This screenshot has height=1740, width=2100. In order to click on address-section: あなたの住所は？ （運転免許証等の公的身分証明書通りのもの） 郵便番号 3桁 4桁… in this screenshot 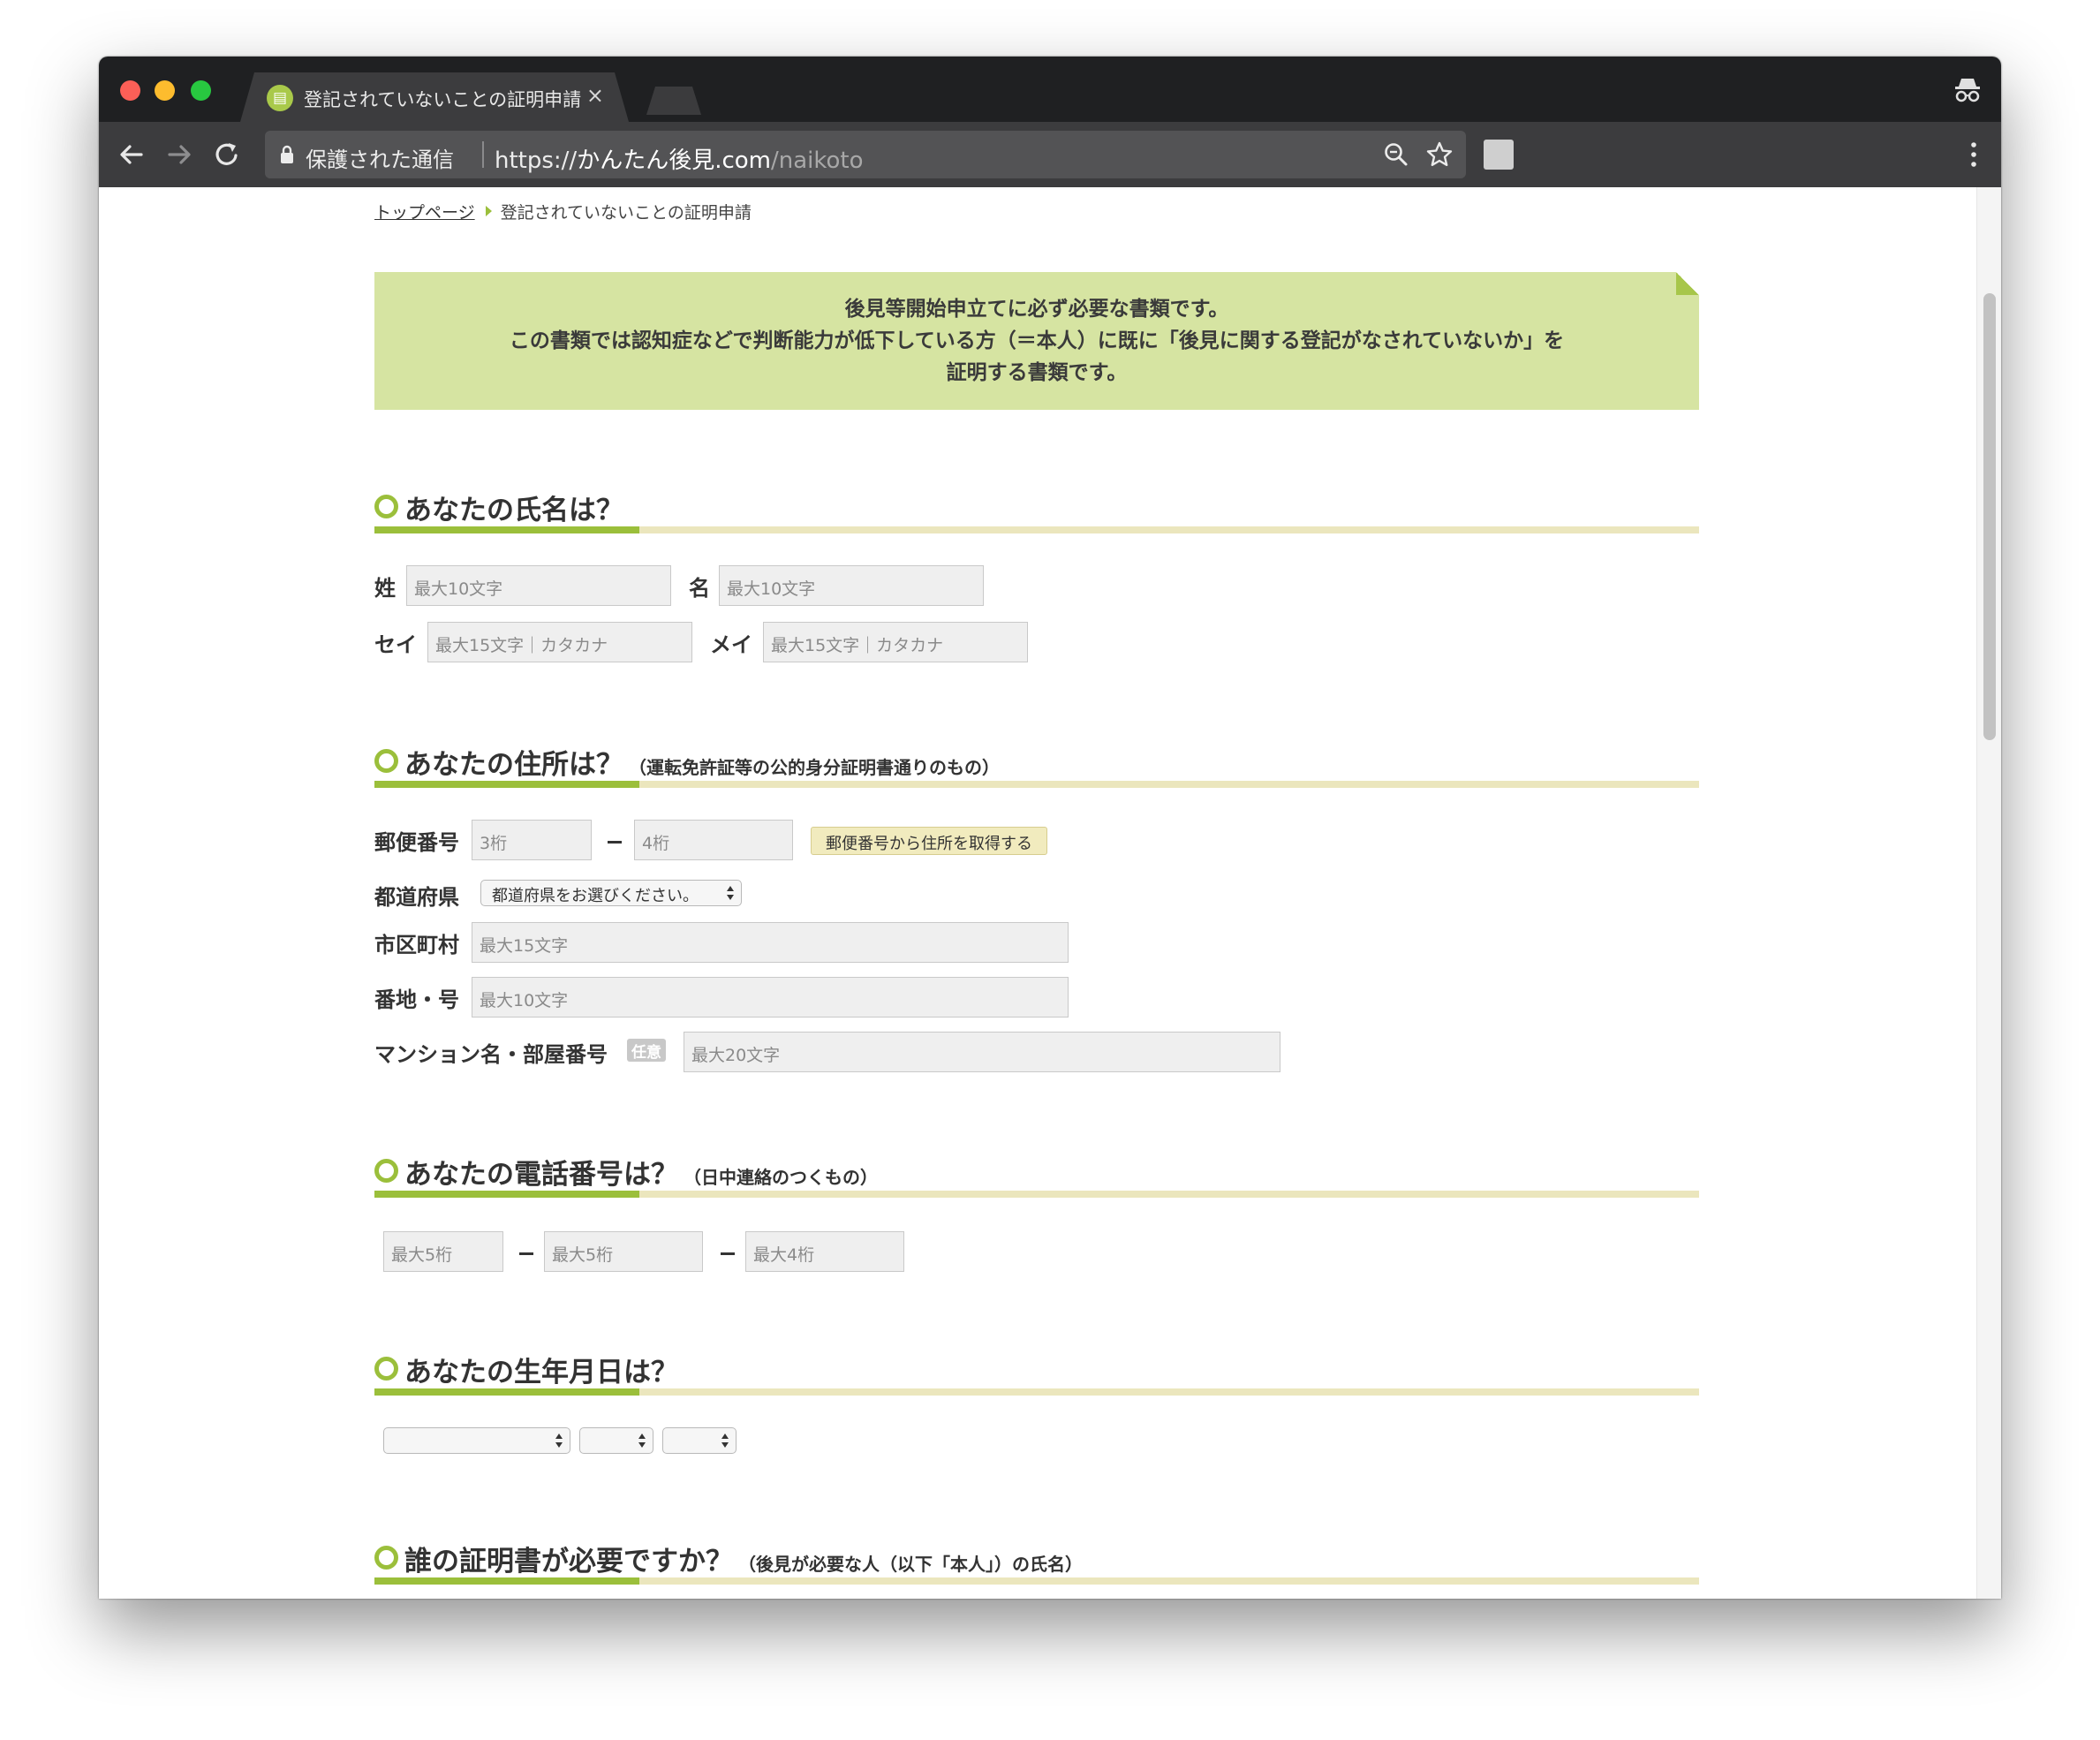, I will do `click(1037, 906)`.